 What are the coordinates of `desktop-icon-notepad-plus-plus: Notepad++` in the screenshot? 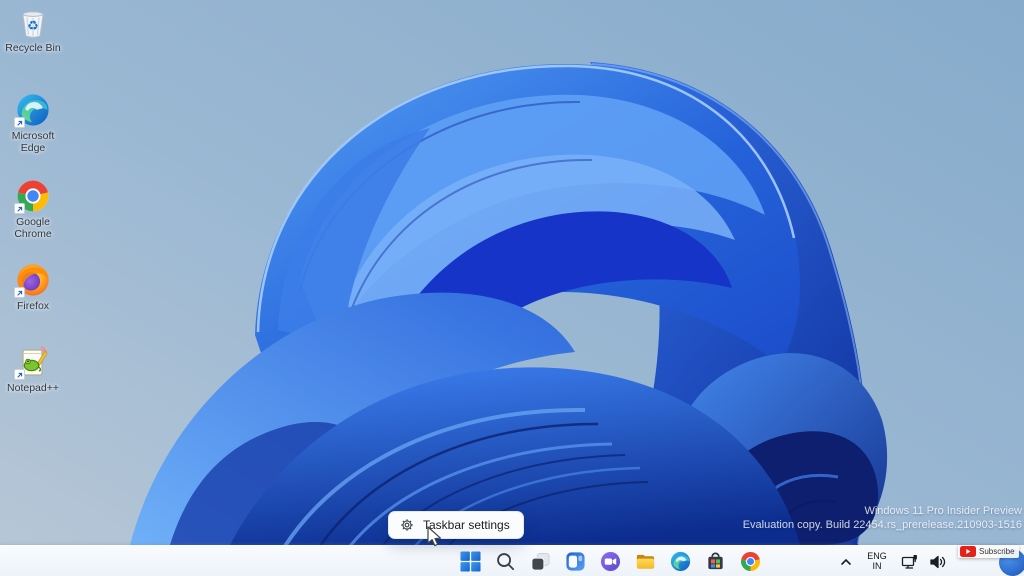 It's located at (33, 369).